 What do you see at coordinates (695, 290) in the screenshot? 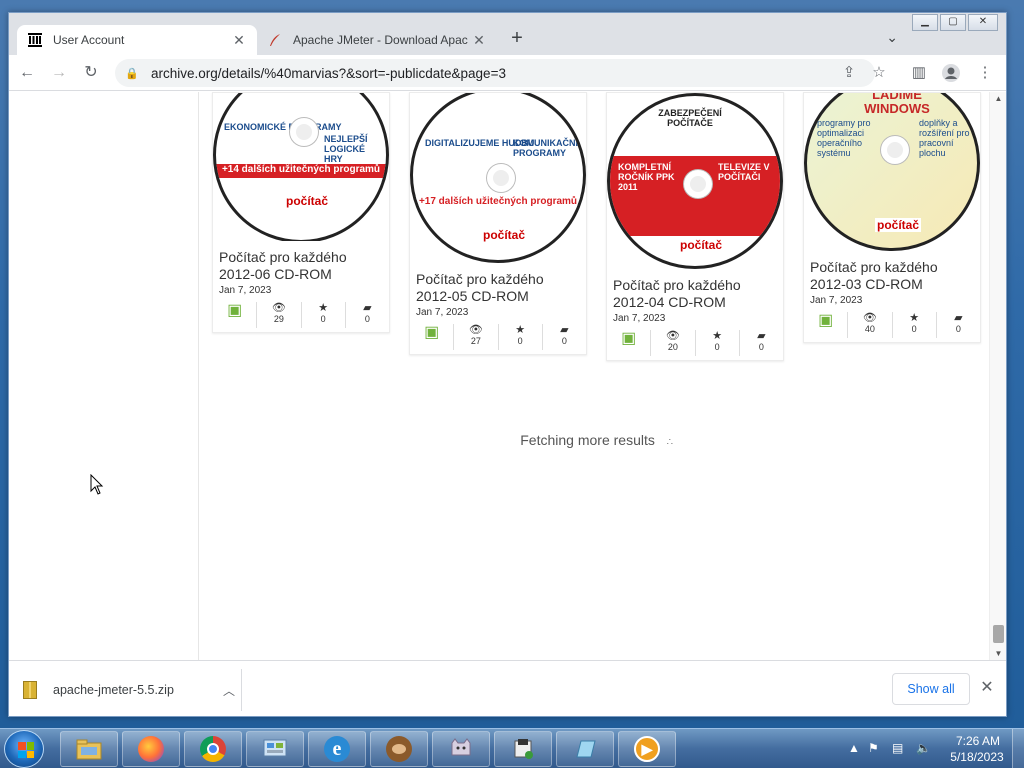
I see `item-title: Počítač pro každého 2012-04 CD-ROM` at bounding box center [695, 290].